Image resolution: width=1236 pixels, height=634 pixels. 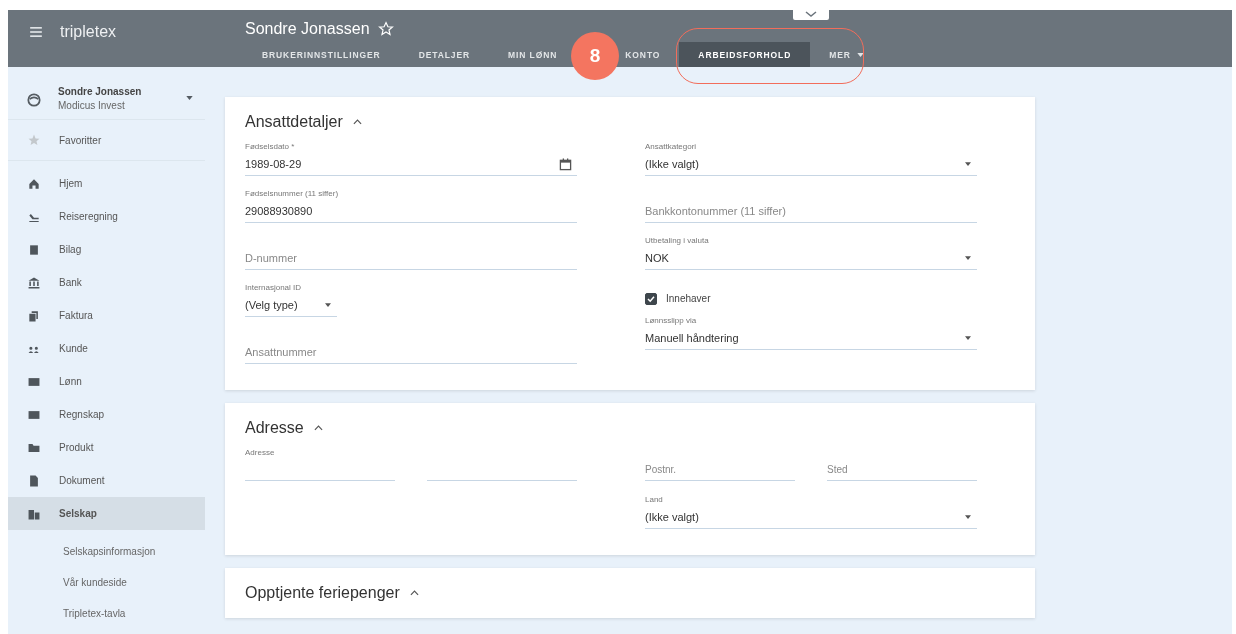 What do you see at coordinates (106, 183) in the screenshot?
I see `nav-item: Hjem` at bounding box center [106, 183].